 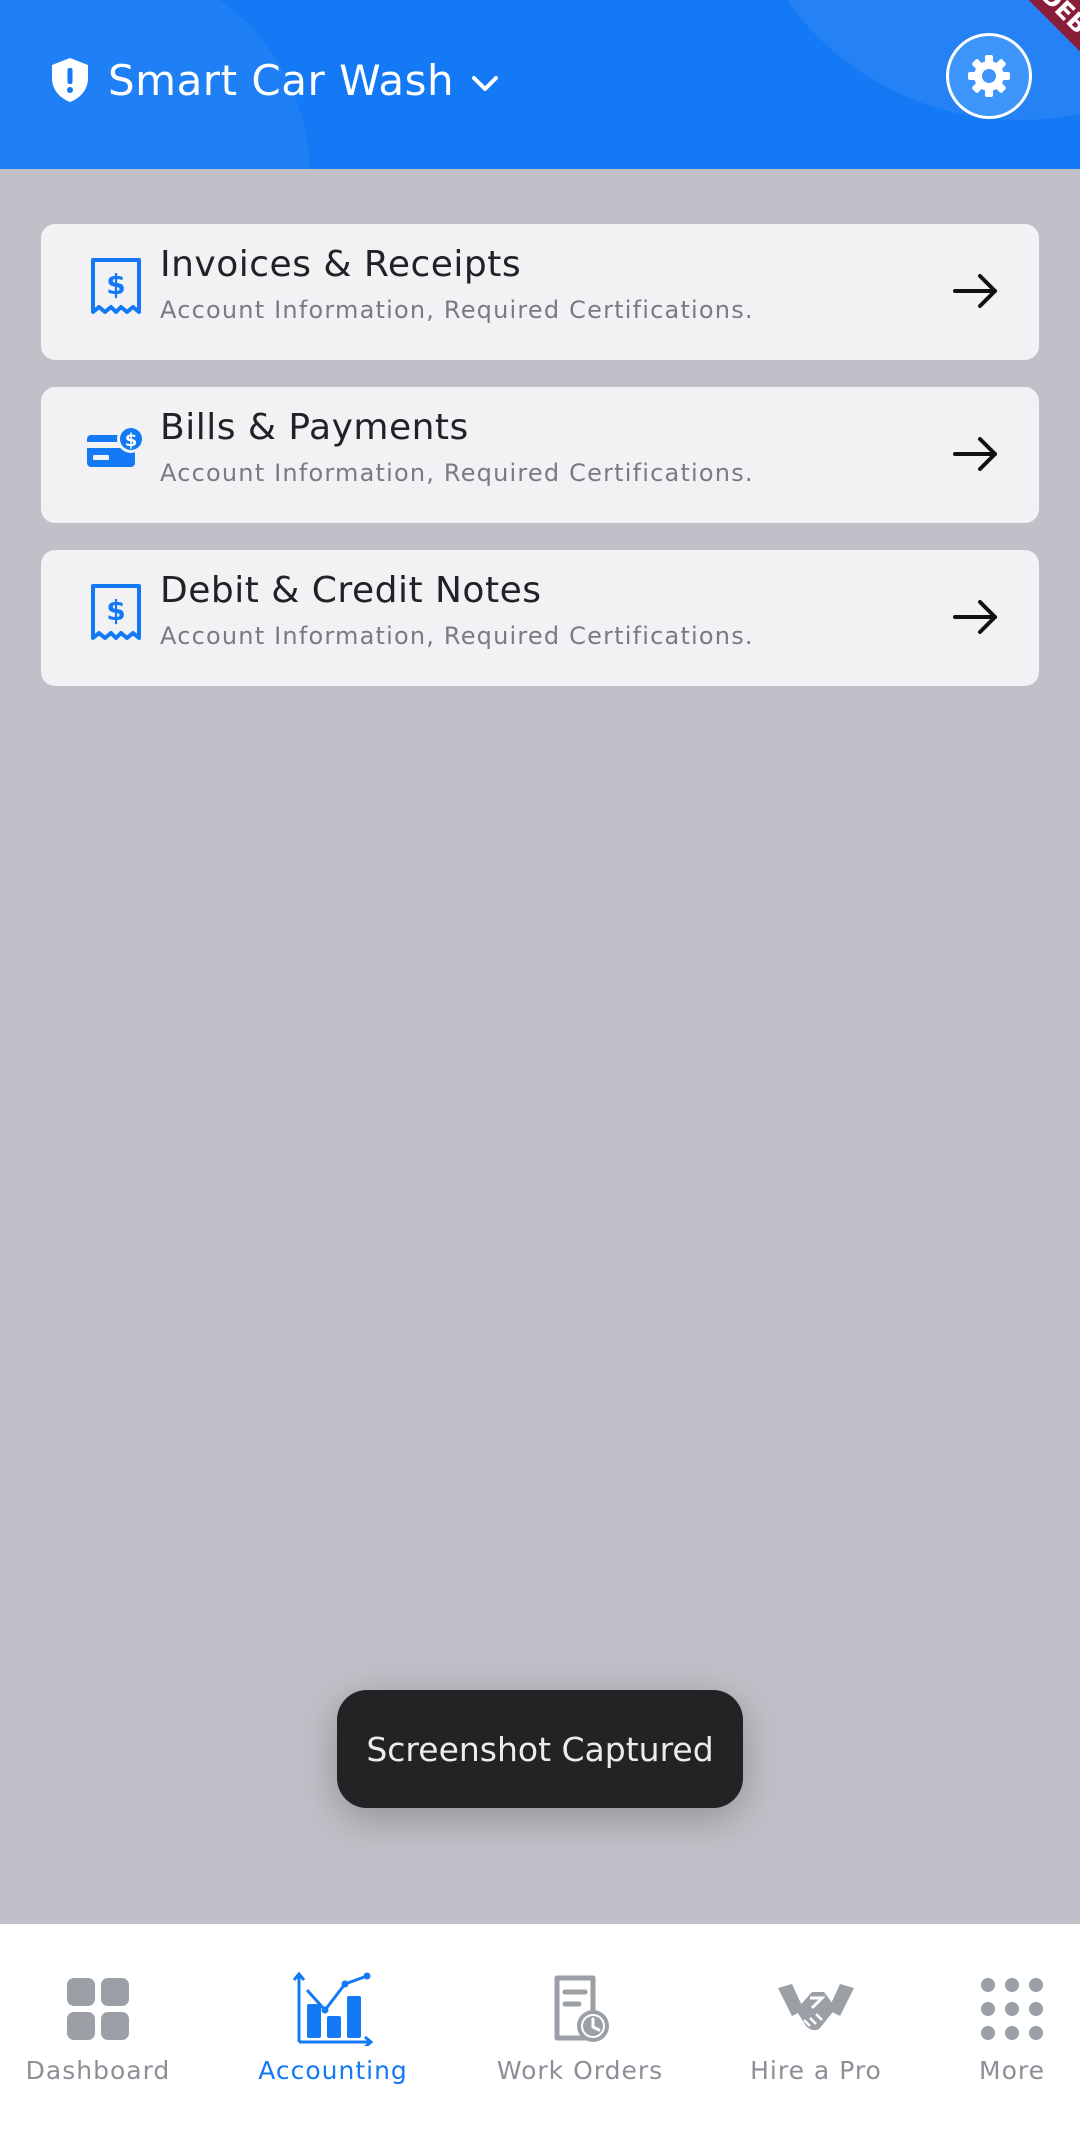 I want to click on chart-icon, so click(x=333, y=2008).